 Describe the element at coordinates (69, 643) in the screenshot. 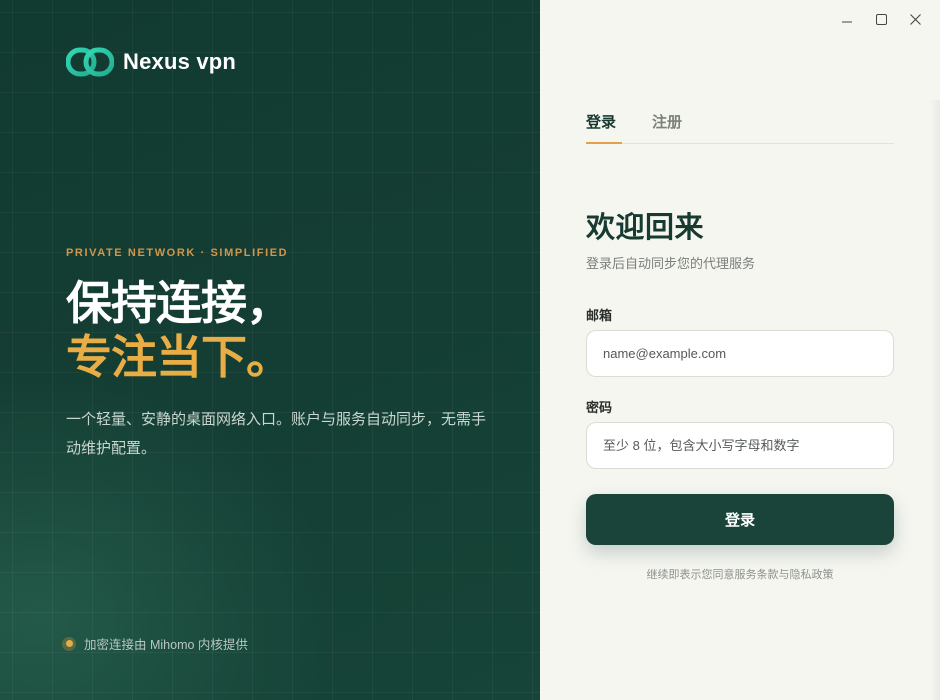

I see `status-dot-icon` at that location.